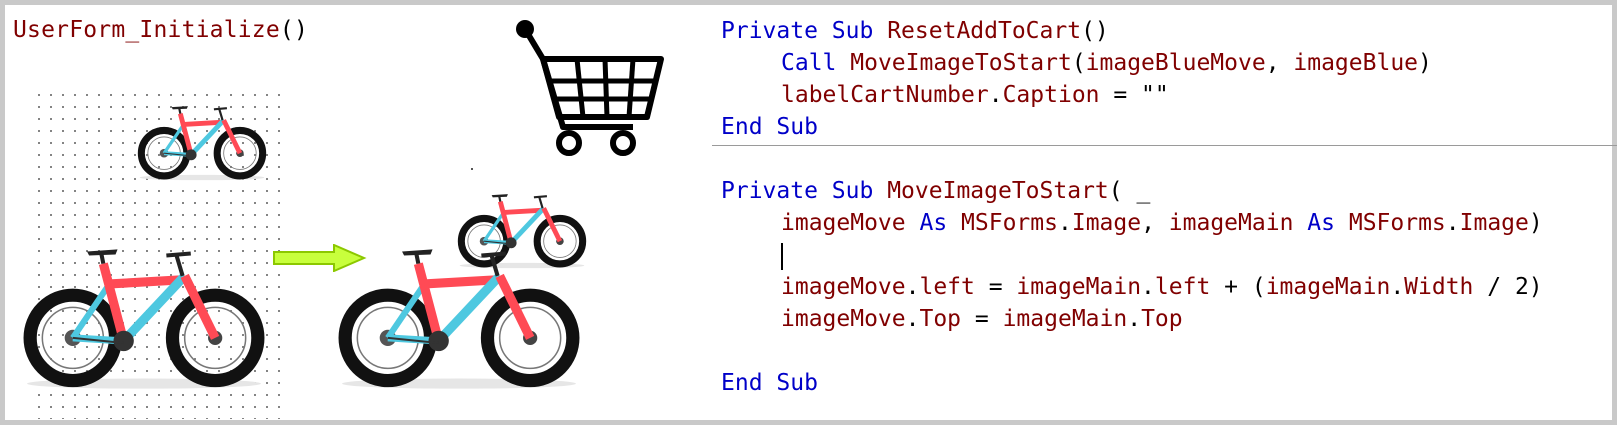  What do you see at coordinates (1166, 191) in the screenshot?
I see `code-line-6: Private Sub MoveImageToStart( _` at bounding box center [1166, 191].